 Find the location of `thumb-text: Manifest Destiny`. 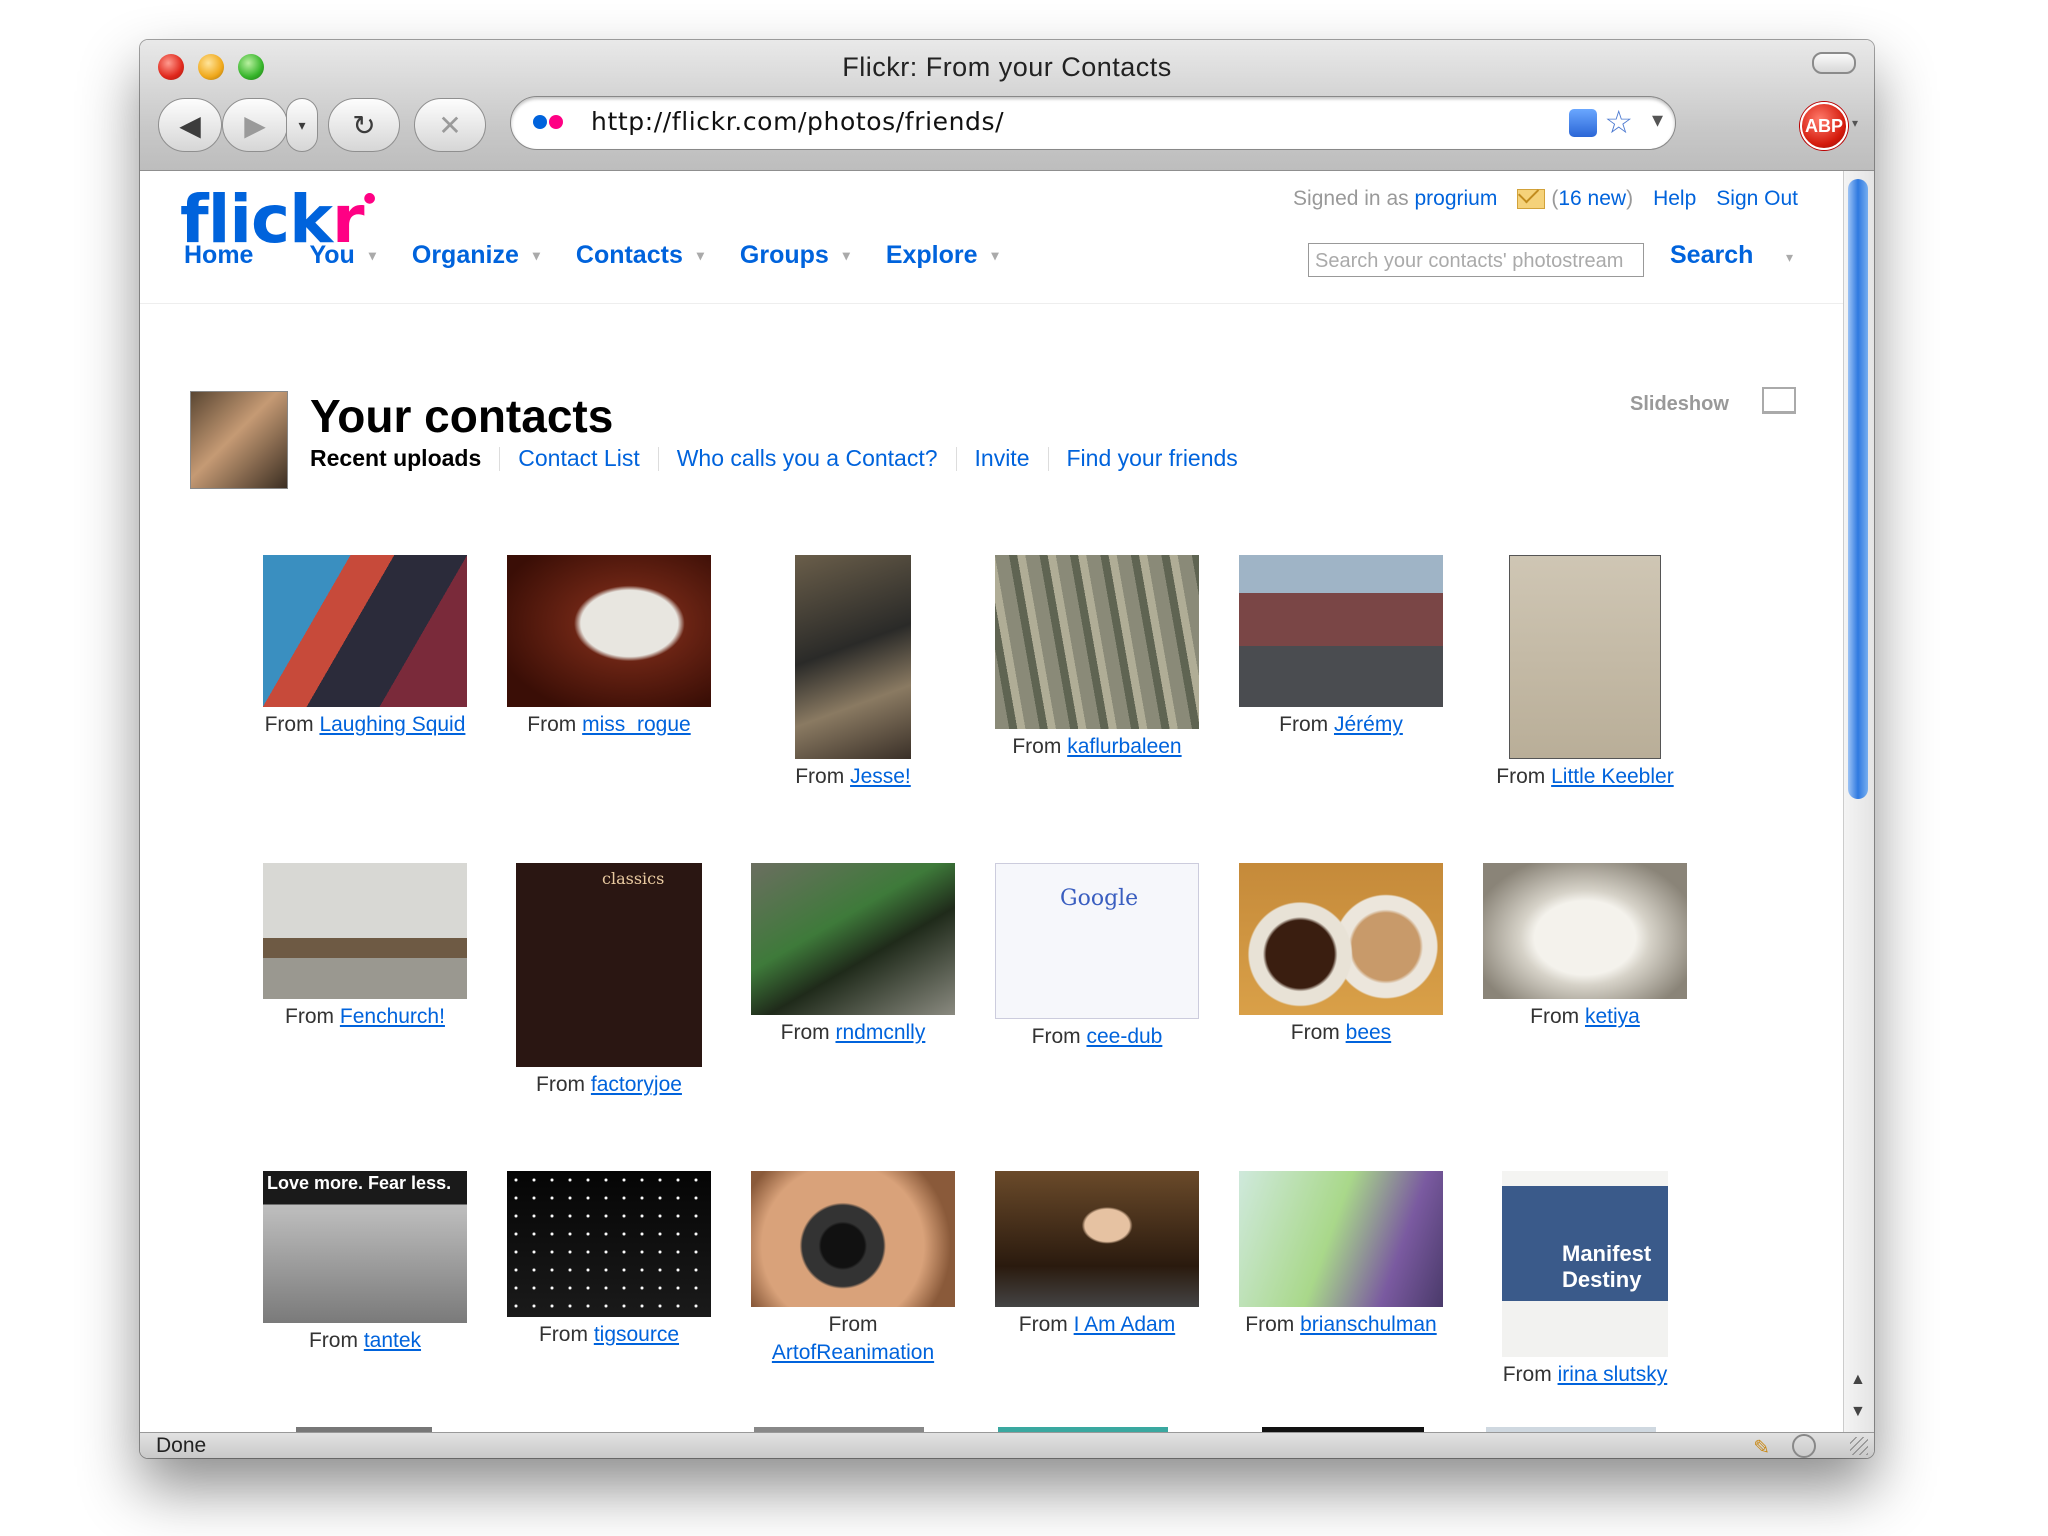

thumb-text: Manifest Destiny is located at coordinates (1607, 1266).